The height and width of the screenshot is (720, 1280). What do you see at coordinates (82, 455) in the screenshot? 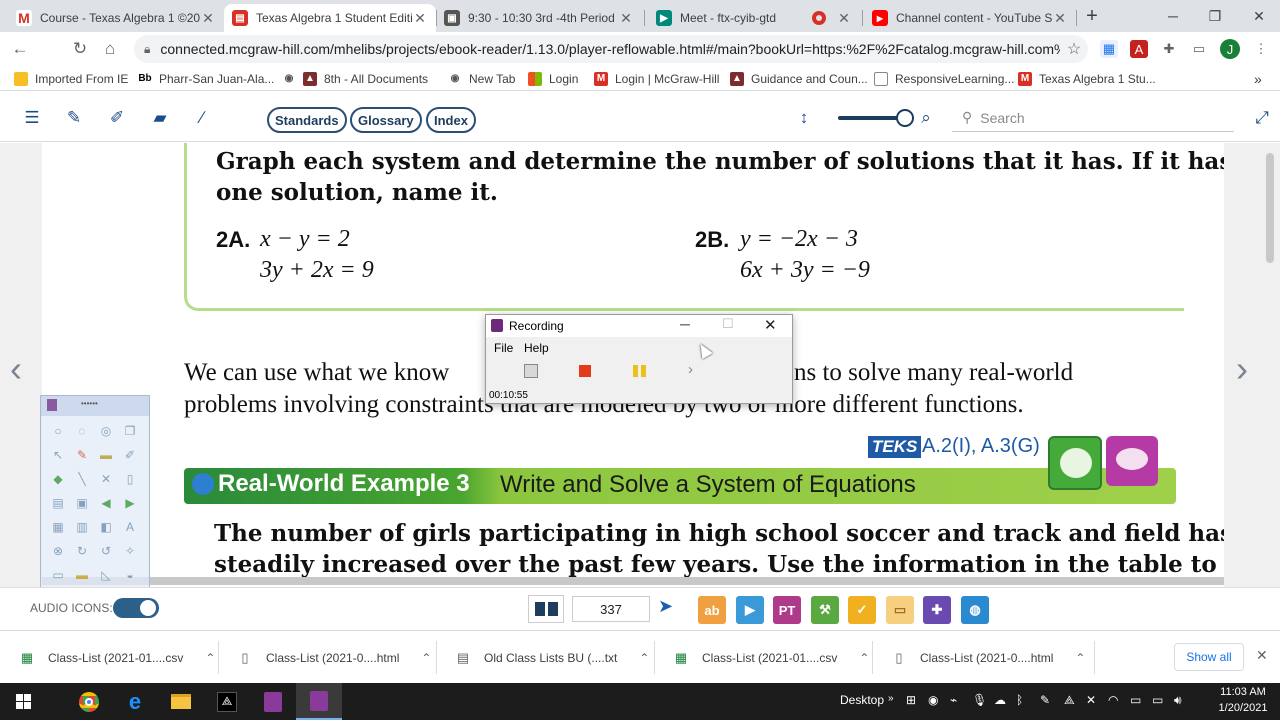
I see `eraser-tool-icon: ✎` at bounding box center [82, 455].